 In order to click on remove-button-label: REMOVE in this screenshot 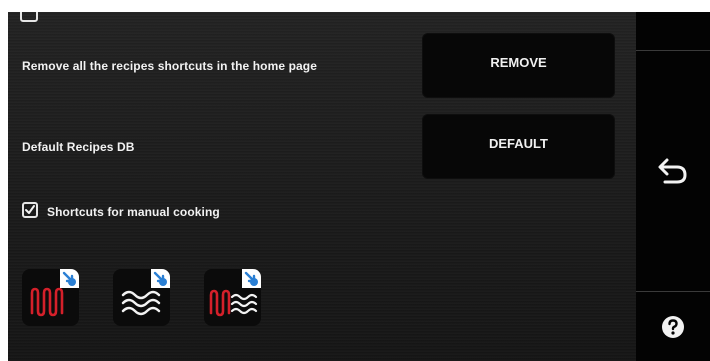, I will do `click(518, 62)`.